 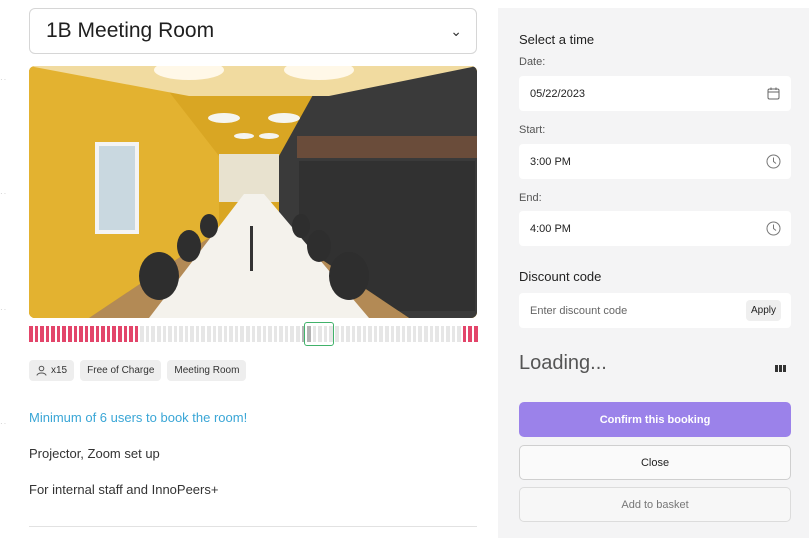 I want to click on bars-icon, so click(x=780, y=368).